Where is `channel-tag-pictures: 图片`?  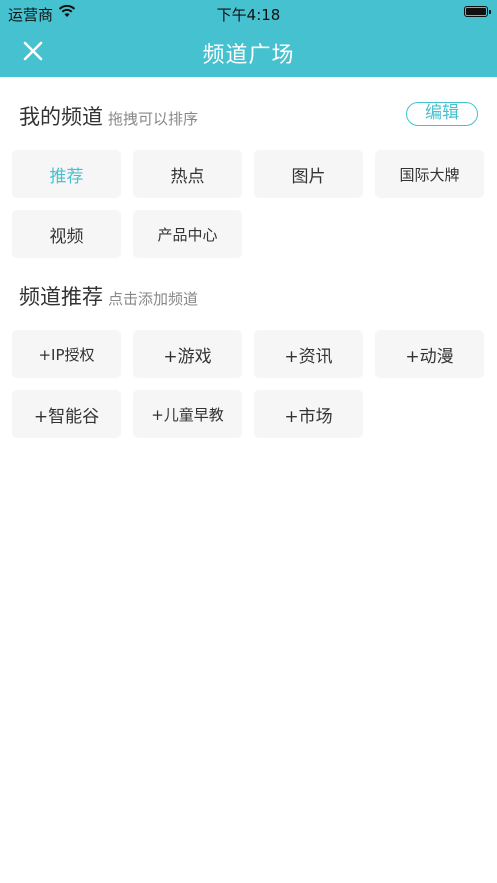
channel-tag-pictures: 图片 is located at coordinates (308, 174).